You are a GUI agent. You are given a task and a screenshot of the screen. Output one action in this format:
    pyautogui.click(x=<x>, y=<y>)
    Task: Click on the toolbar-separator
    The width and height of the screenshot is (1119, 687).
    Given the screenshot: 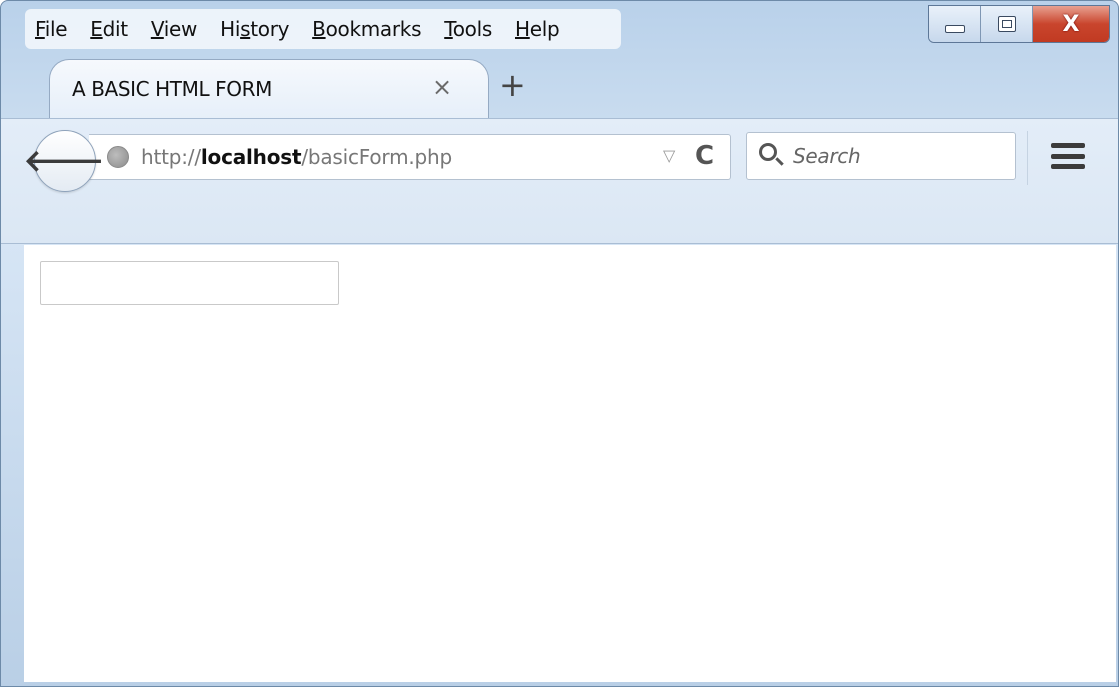 What is the action you would take?
    pyautogui.click(x=1027, y=158)
    